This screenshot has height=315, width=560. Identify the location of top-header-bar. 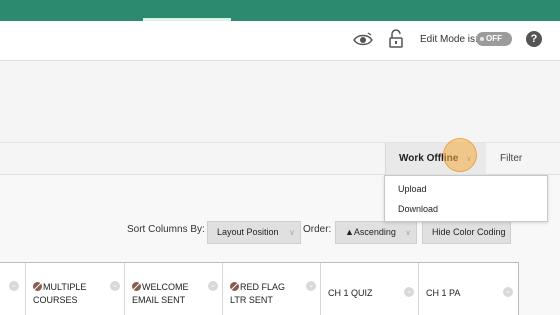
(280, 10).